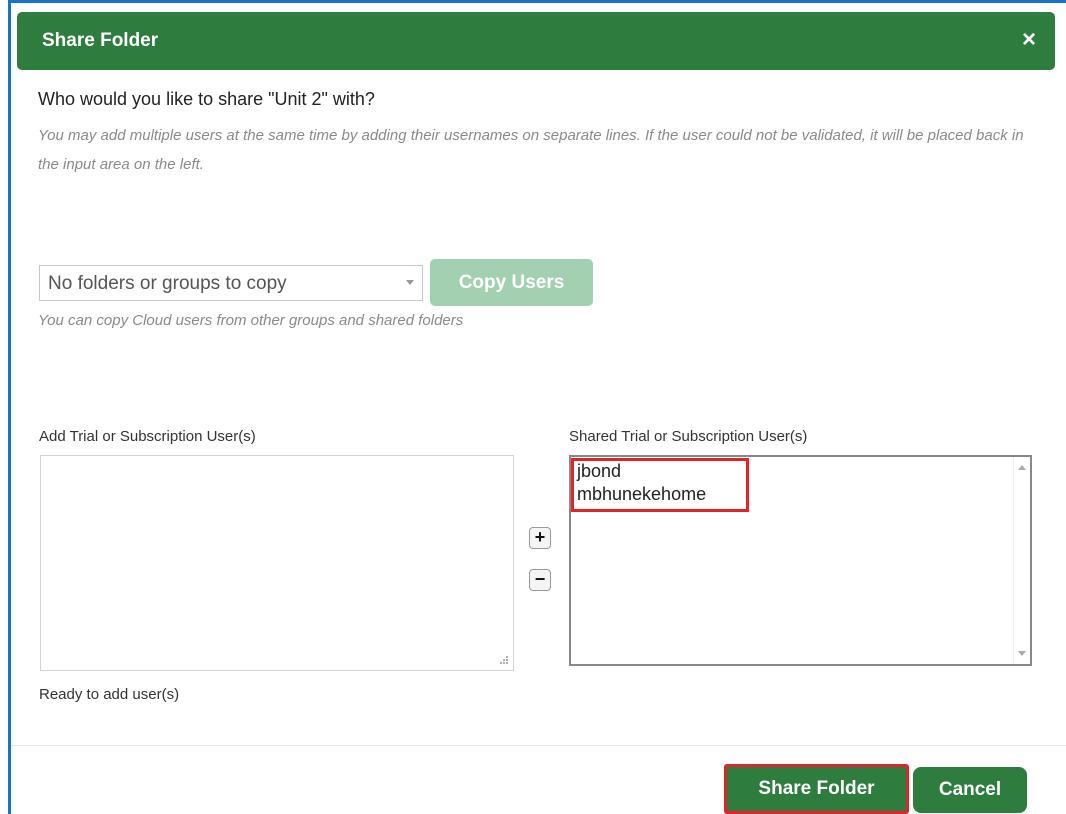  I want to click on copy-users-button: Copy Users, so click(511, 282).